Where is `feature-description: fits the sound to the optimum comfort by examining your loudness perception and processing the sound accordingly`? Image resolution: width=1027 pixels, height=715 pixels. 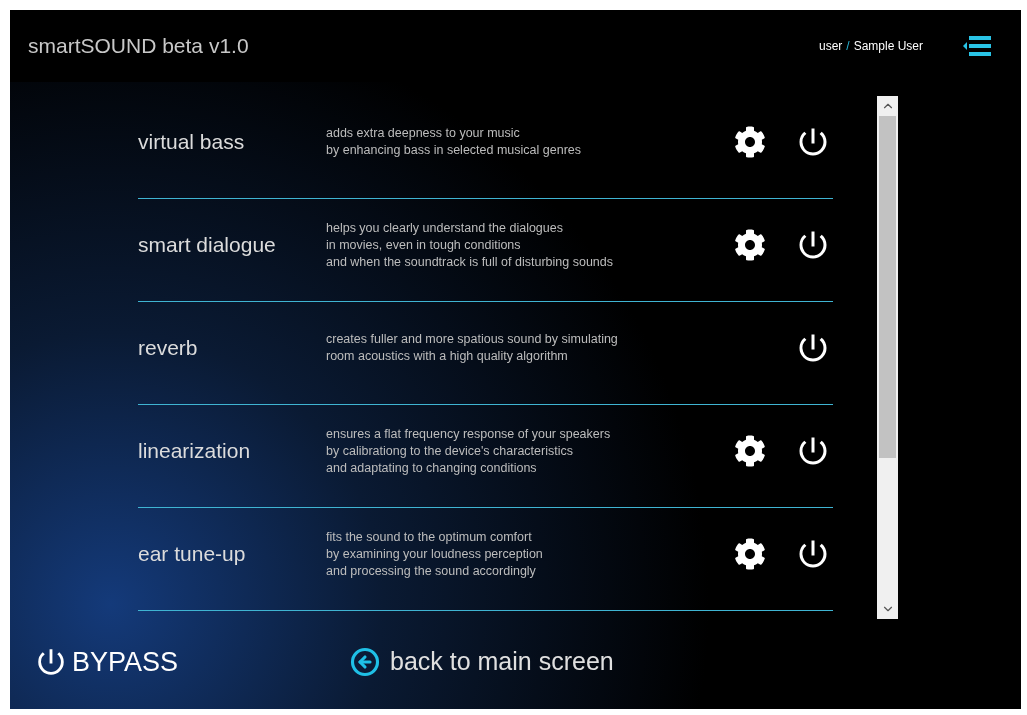 feature-description: fits the sound to the optimum comfort by examining your loudness perception and processing the sound accordingly is located at coordinates (435, 554).